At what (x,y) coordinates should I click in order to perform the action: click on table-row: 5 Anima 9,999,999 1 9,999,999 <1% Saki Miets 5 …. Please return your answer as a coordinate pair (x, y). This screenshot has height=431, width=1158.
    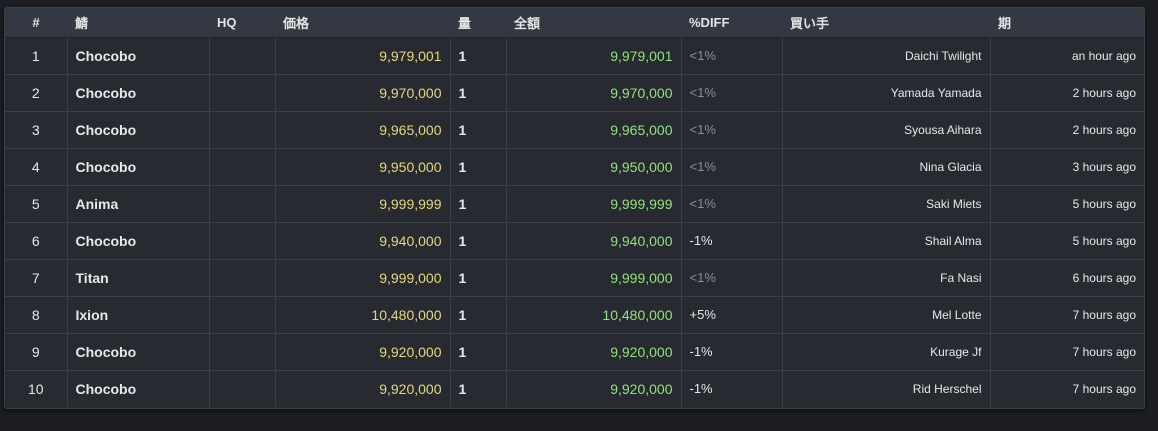
    Looking at the image, I should click on (574, 203).